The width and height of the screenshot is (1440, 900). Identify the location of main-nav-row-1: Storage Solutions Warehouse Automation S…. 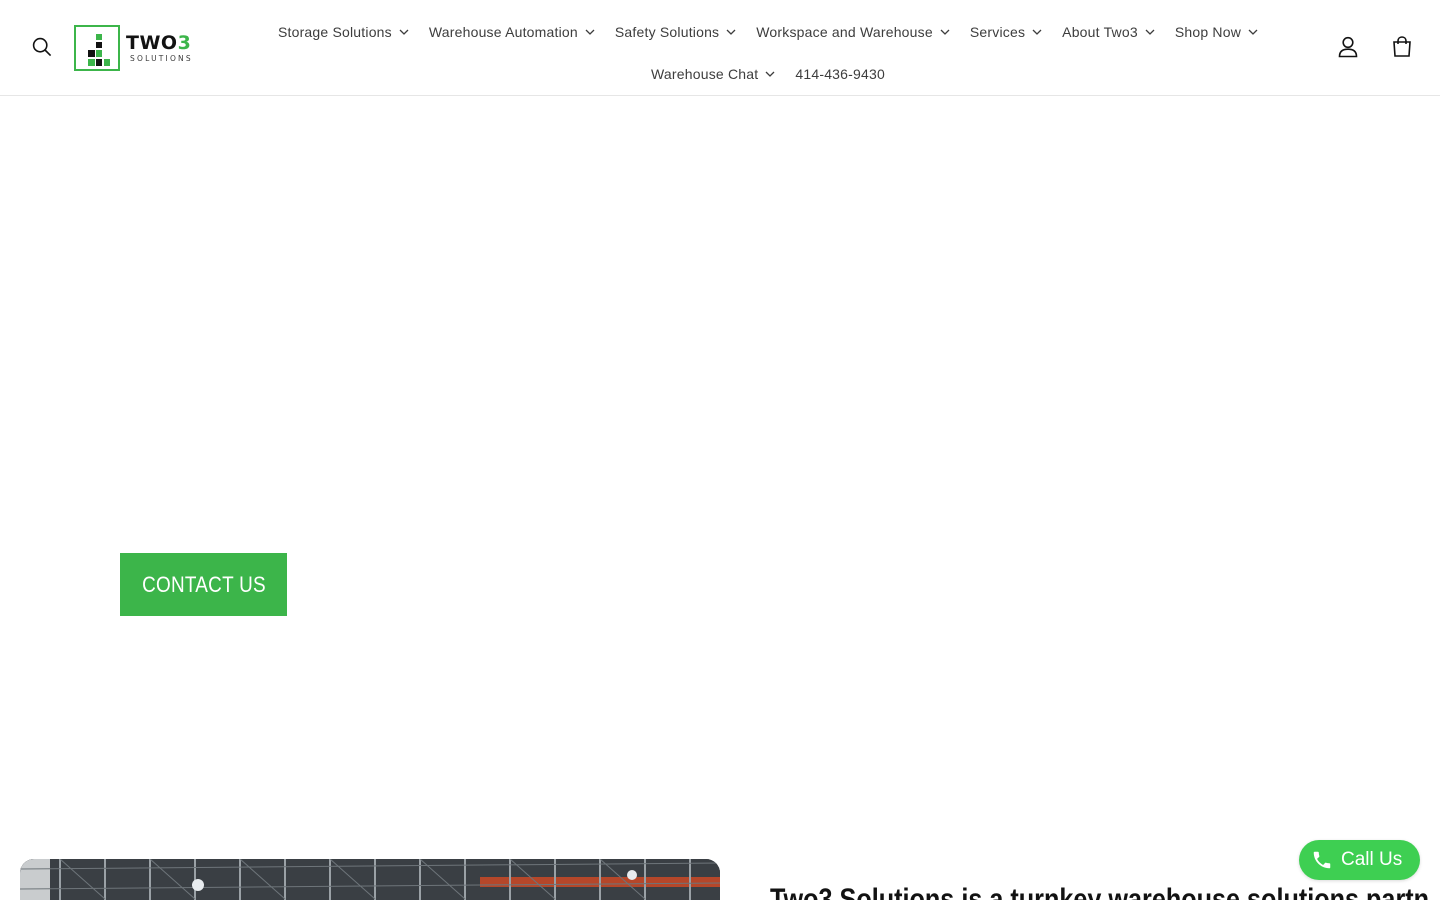
(744, 32).